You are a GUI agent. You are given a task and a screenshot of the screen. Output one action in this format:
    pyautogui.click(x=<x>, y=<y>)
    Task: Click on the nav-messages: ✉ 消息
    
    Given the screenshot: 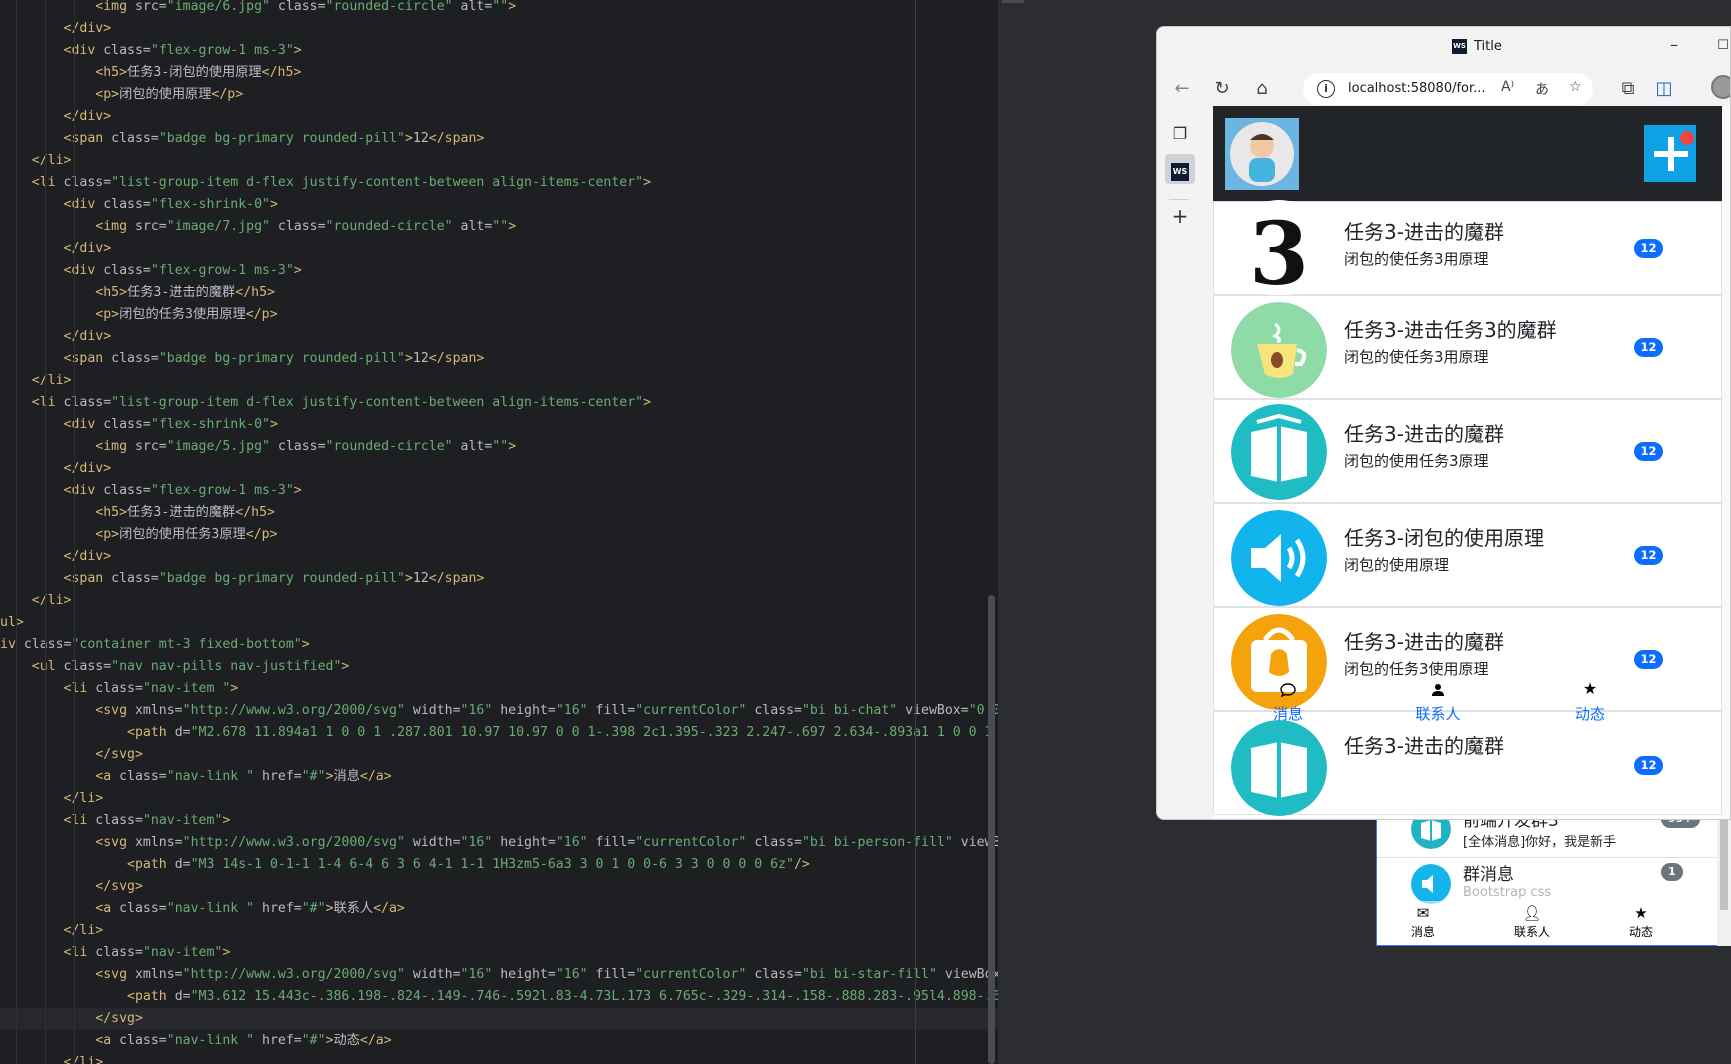 What is the action you would take?
    pyautogui.click(x=1423, y=920)
    